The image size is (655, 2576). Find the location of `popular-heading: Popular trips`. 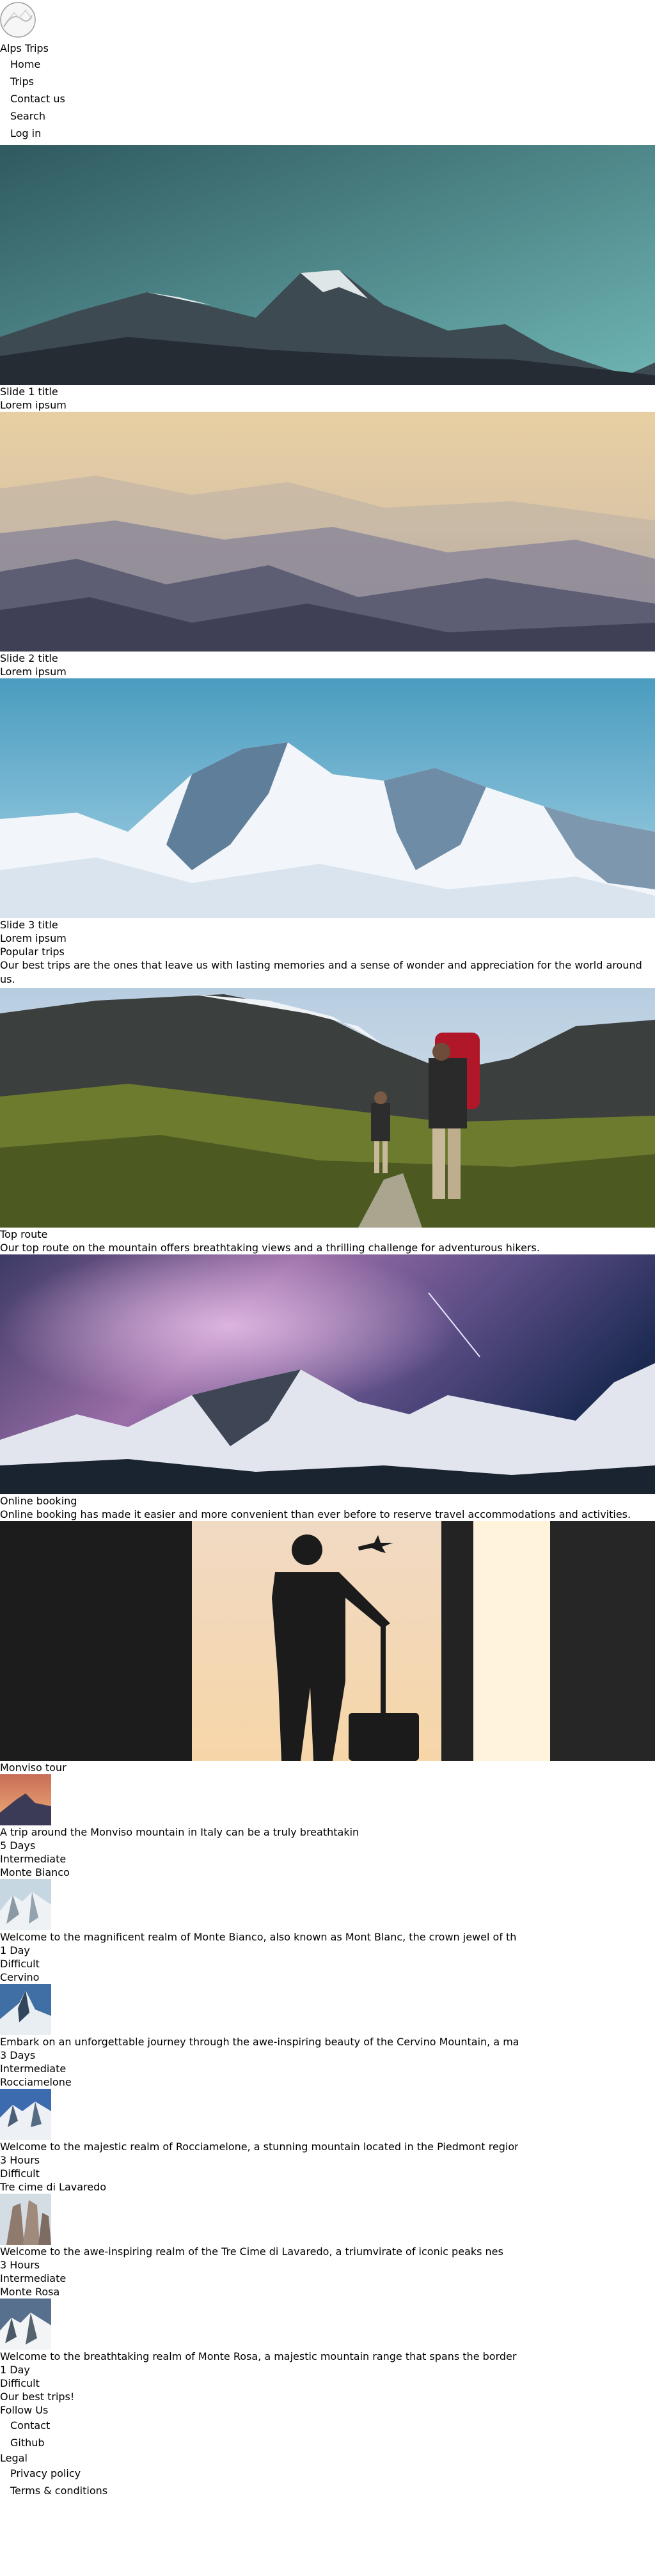

popular-heading: Popular trips is located at coordinates (32, 952).